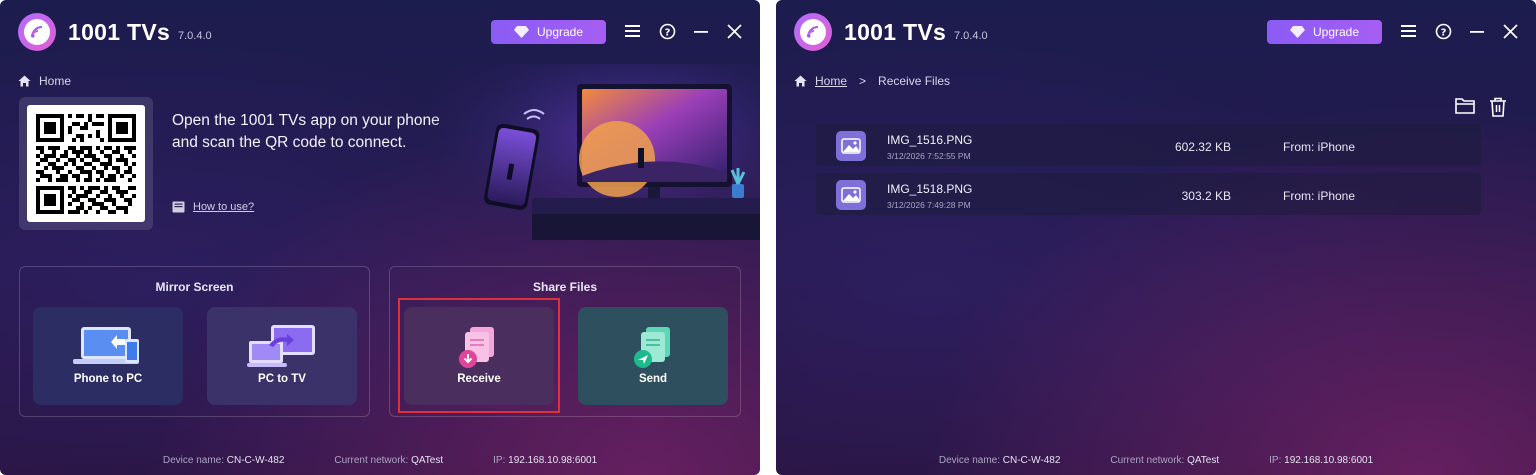 The width and height of the screenshot is (1536, 475). Describe the element at coordinates (479, 379) in the screenshot. I see `receive-label: Receive` at that location.